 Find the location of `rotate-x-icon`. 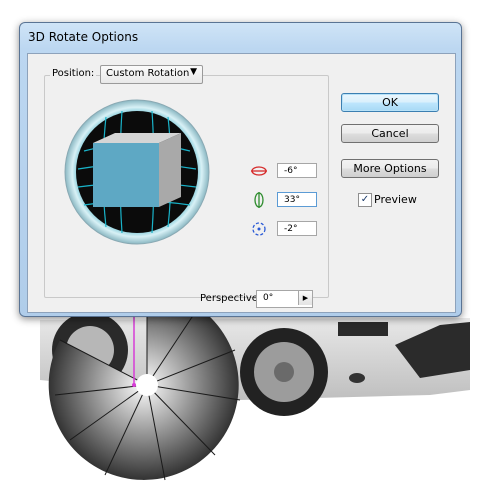

rotate-x-icon is located at coordinates (259, 171).